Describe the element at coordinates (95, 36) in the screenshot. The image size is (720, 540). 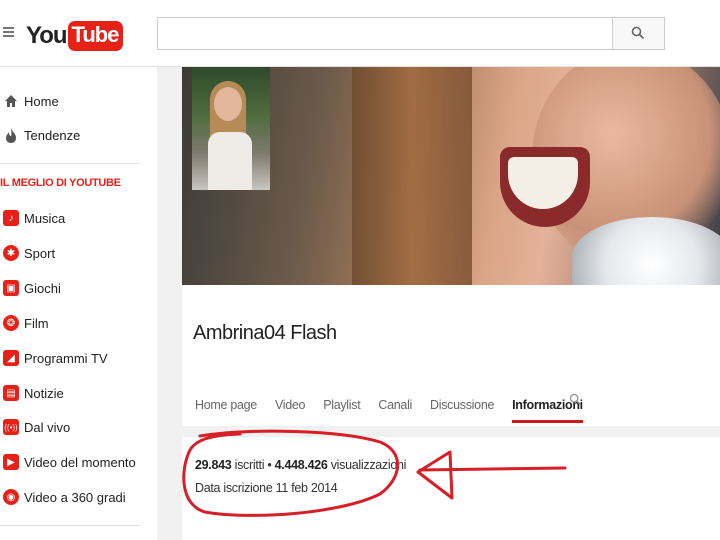
I see `logo-tube-text: Tube` at that location.